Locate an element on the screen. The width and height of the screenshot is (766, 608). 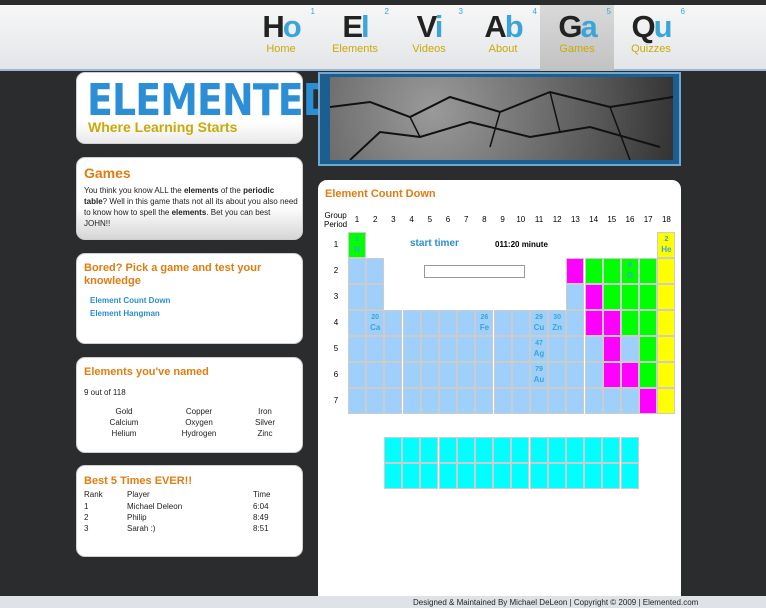
named-element: Zinc is located at coordinates (265, 433).